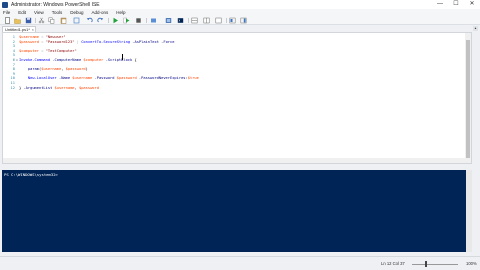  I want to click on stop-icon, so click(138, 20).